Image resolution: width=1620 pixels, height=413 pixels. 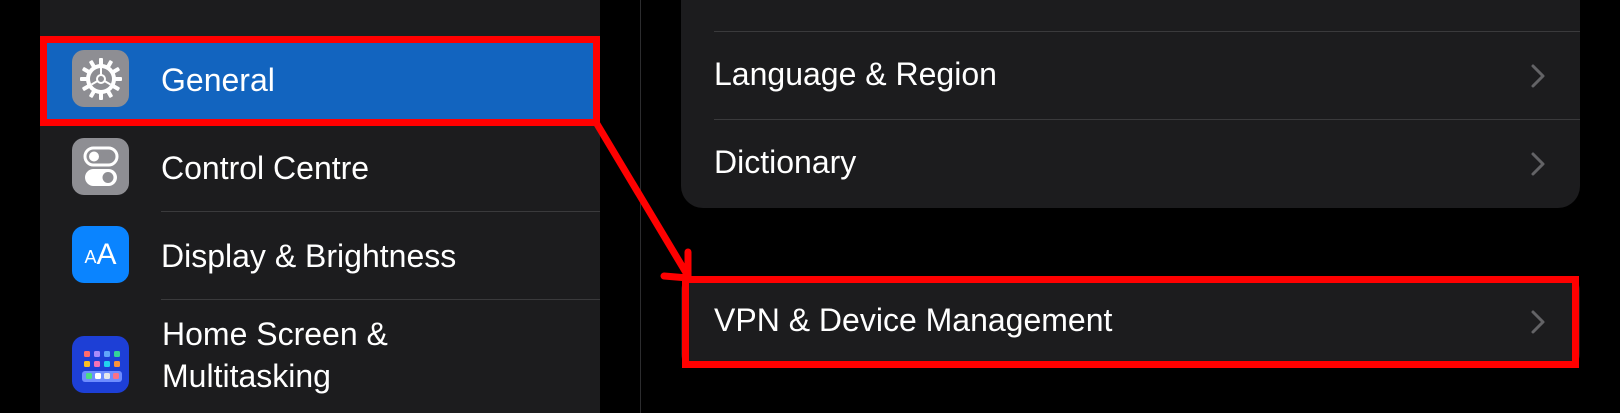 I want to click on sidebar-item-label: General, so click(x=218, y=80).